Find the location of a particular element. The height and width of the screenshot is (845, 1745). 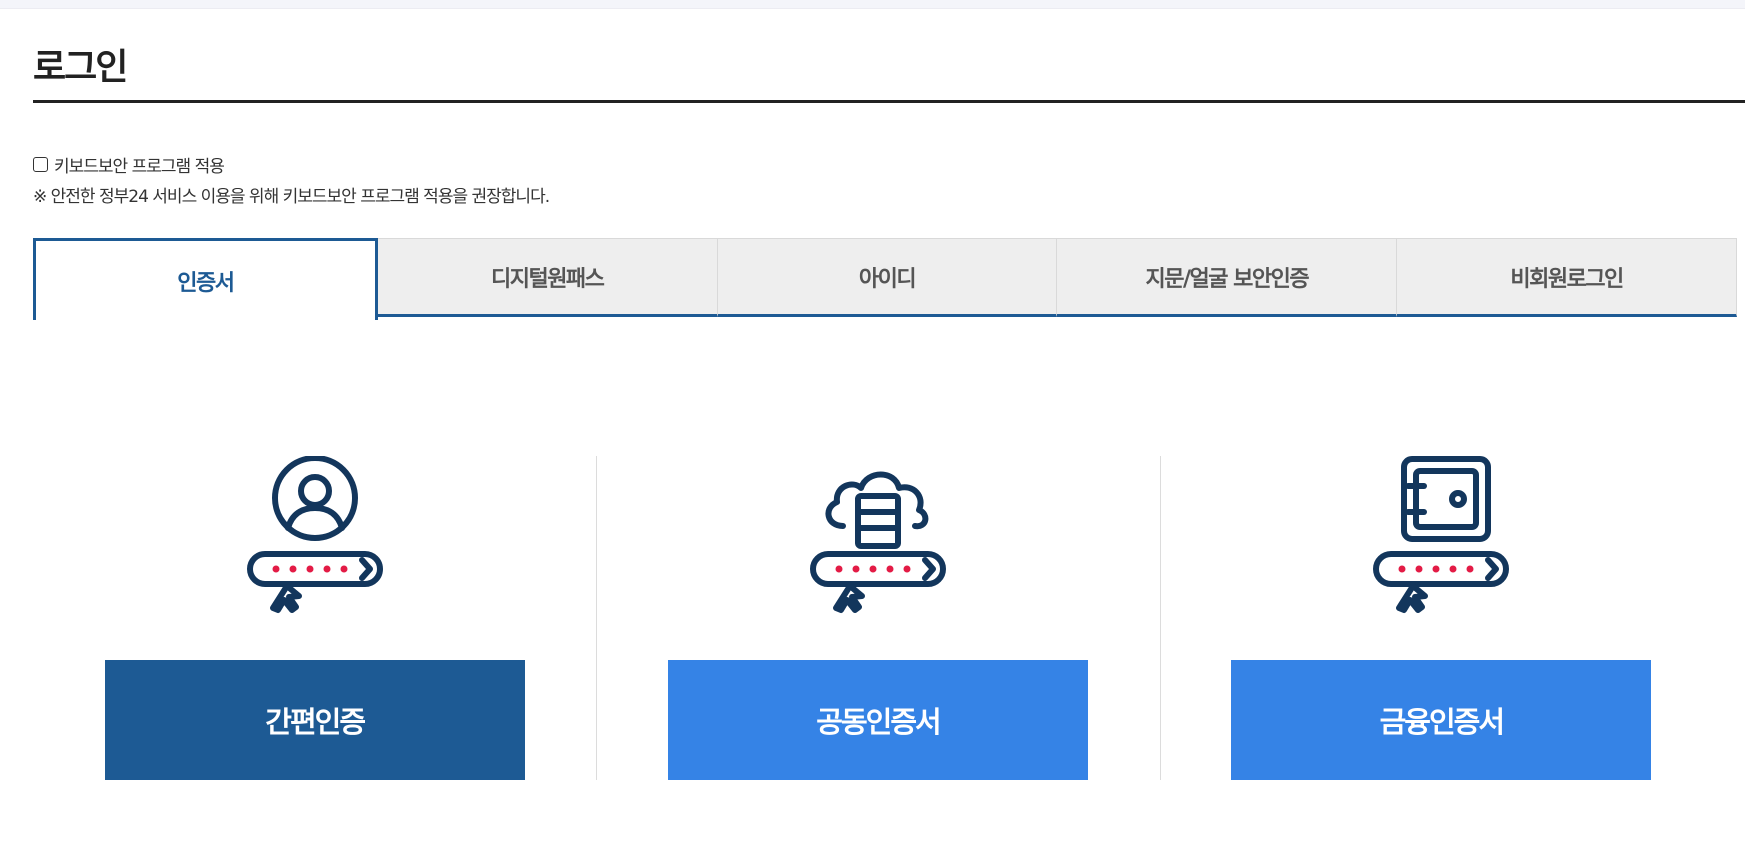

login-tabs: 인증서 디지털원패스 아이디 지문/얼굴 보안인증 비회원로그인 is located at coordinates (885, 279).